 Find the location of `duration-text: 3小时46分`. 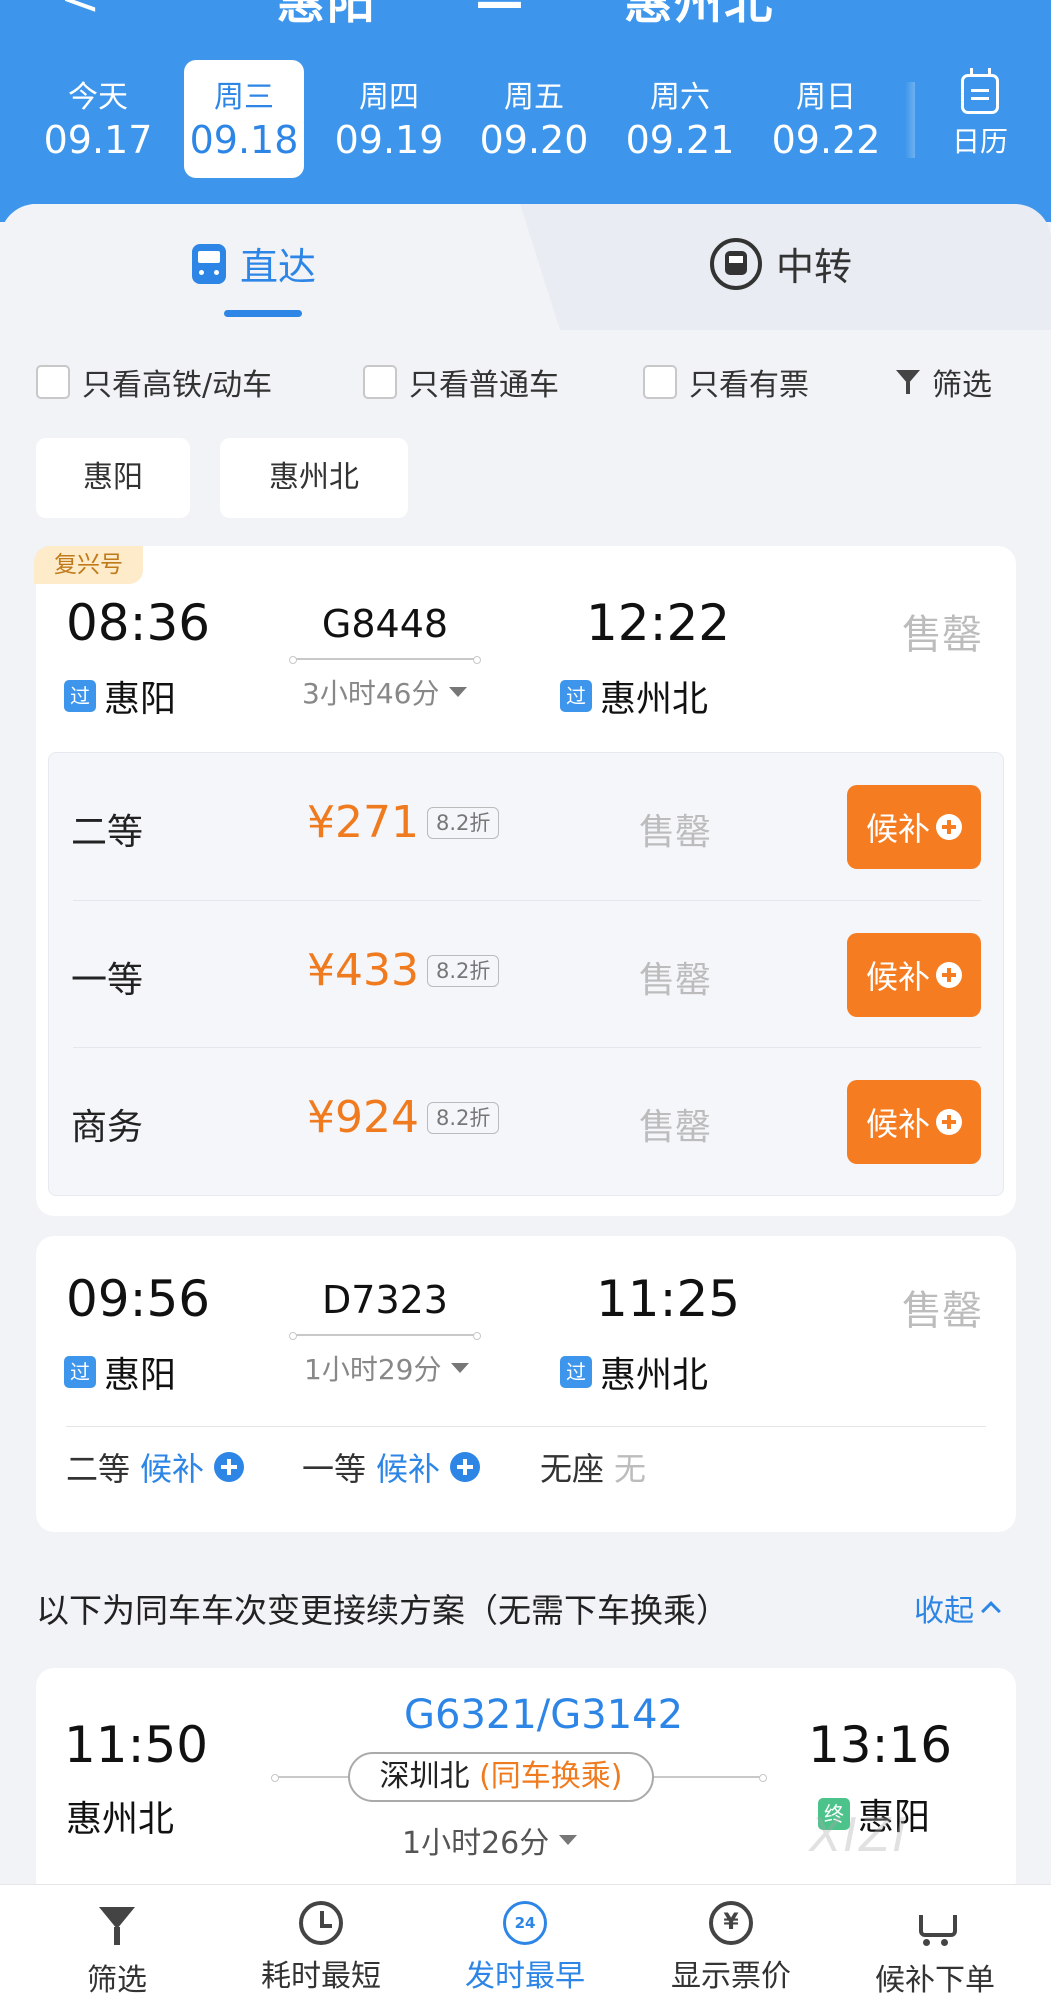

duration-text: 3小时46分 is located at coordinates (371, 693).